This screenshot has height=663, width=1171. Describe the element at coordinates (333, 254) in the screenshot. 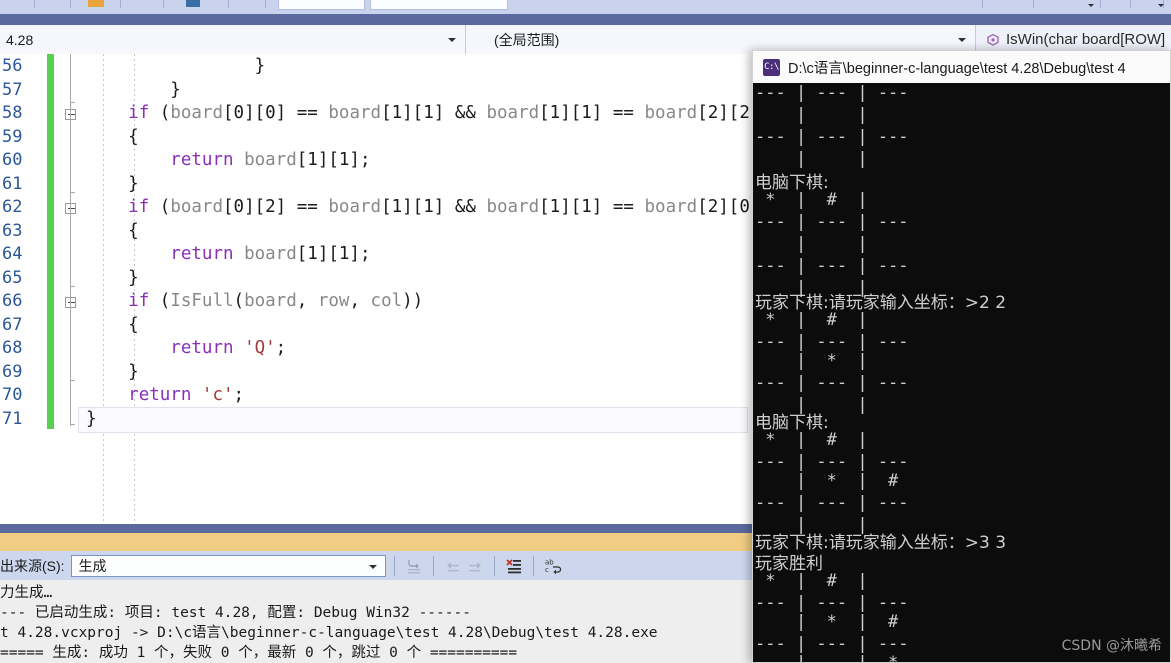

I see `code-token: [1][1];` at that location.